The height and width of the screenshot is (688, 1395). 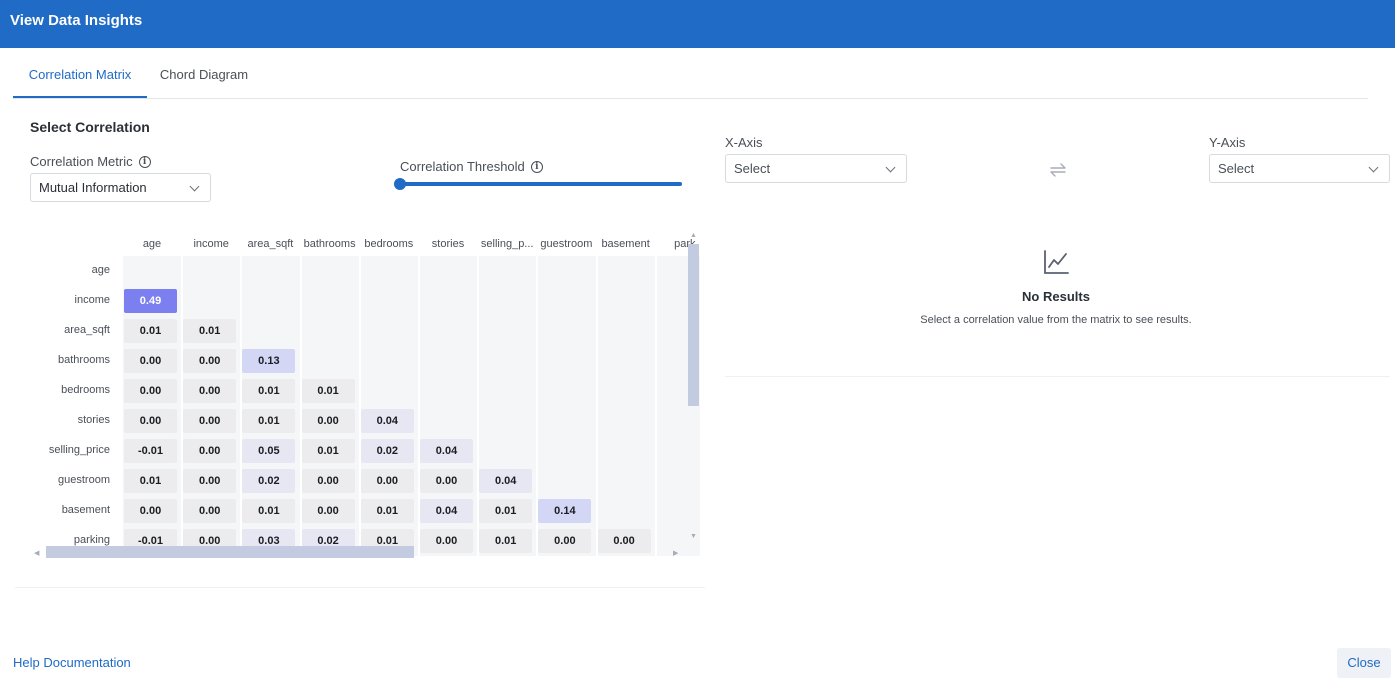 What do you see at coordinates (1058, 170) in the screenshot?
I see `swap-axes-icon` at bounding box center [1058, 170].